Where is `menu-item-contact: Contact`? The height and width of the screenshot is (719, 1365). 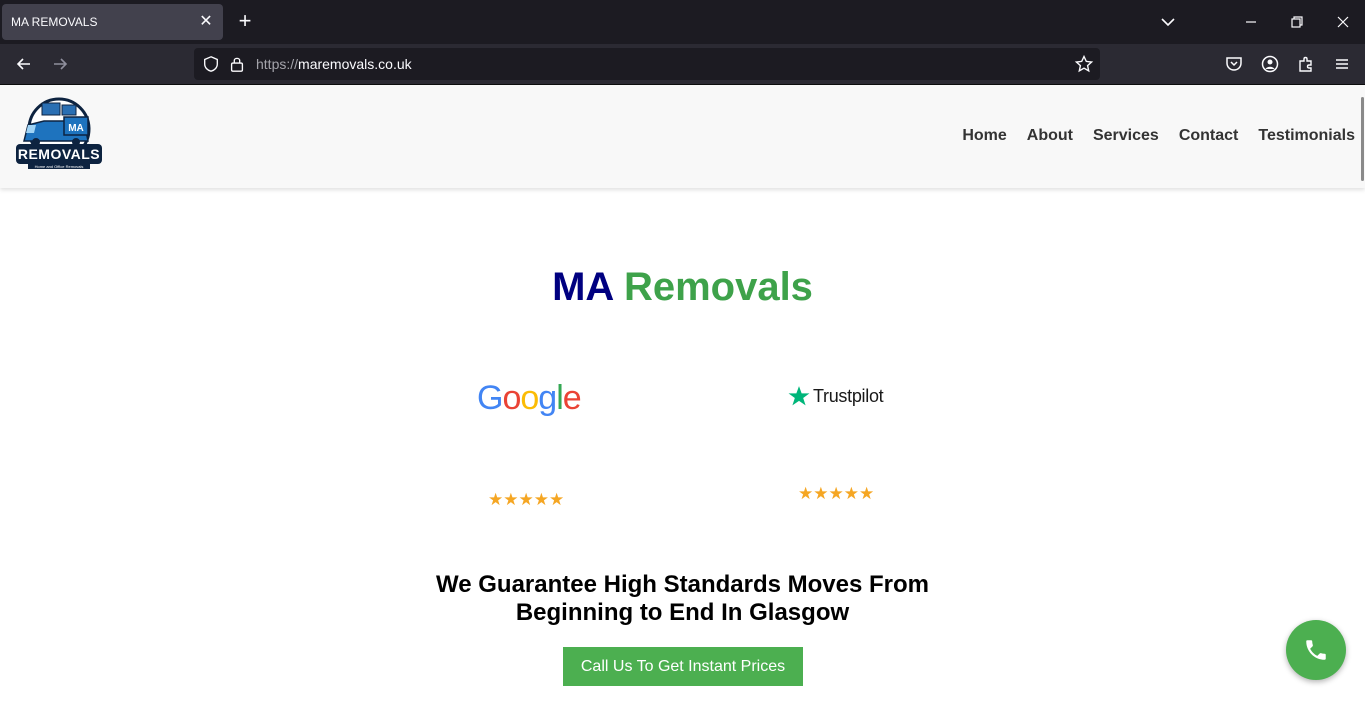 menu-item-contact: Contact is located at coordinates (1209, 136).